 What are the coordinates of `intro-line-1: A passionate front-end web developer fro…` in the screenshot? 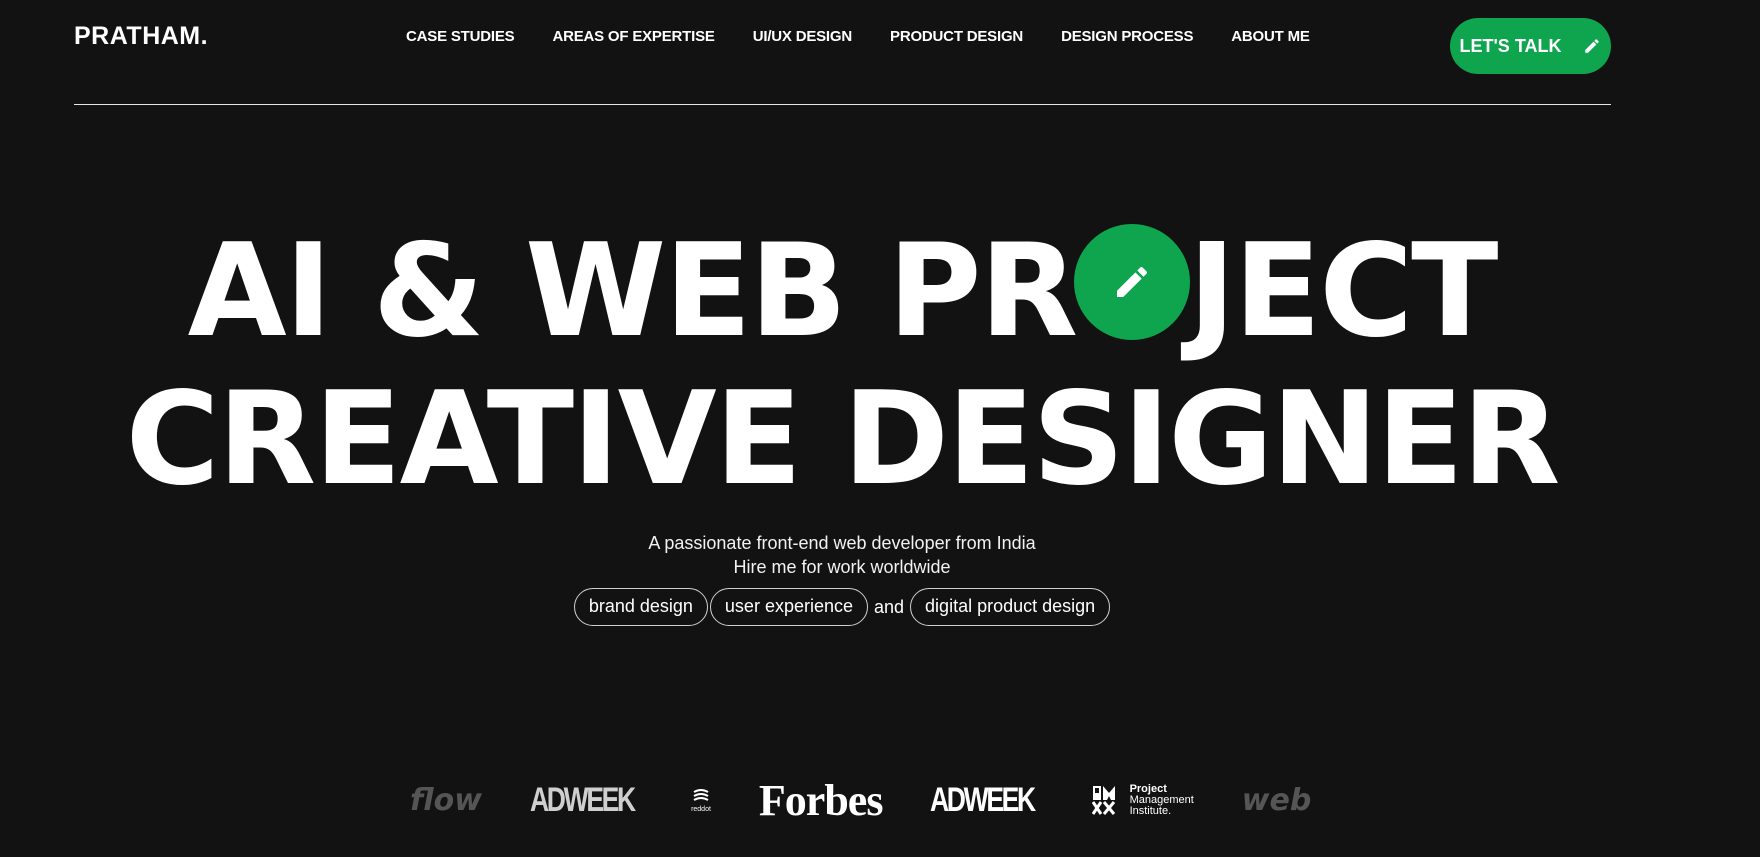 It's located at (842, 543).